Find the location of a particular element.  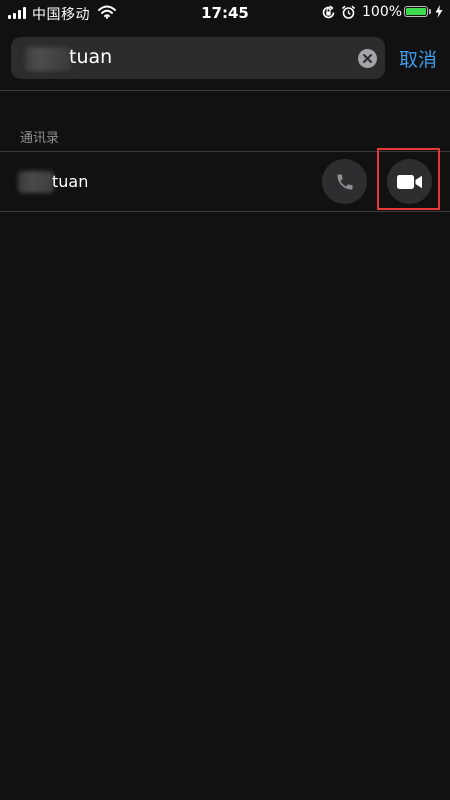

battery-icon is located at coordinates (416, 11).